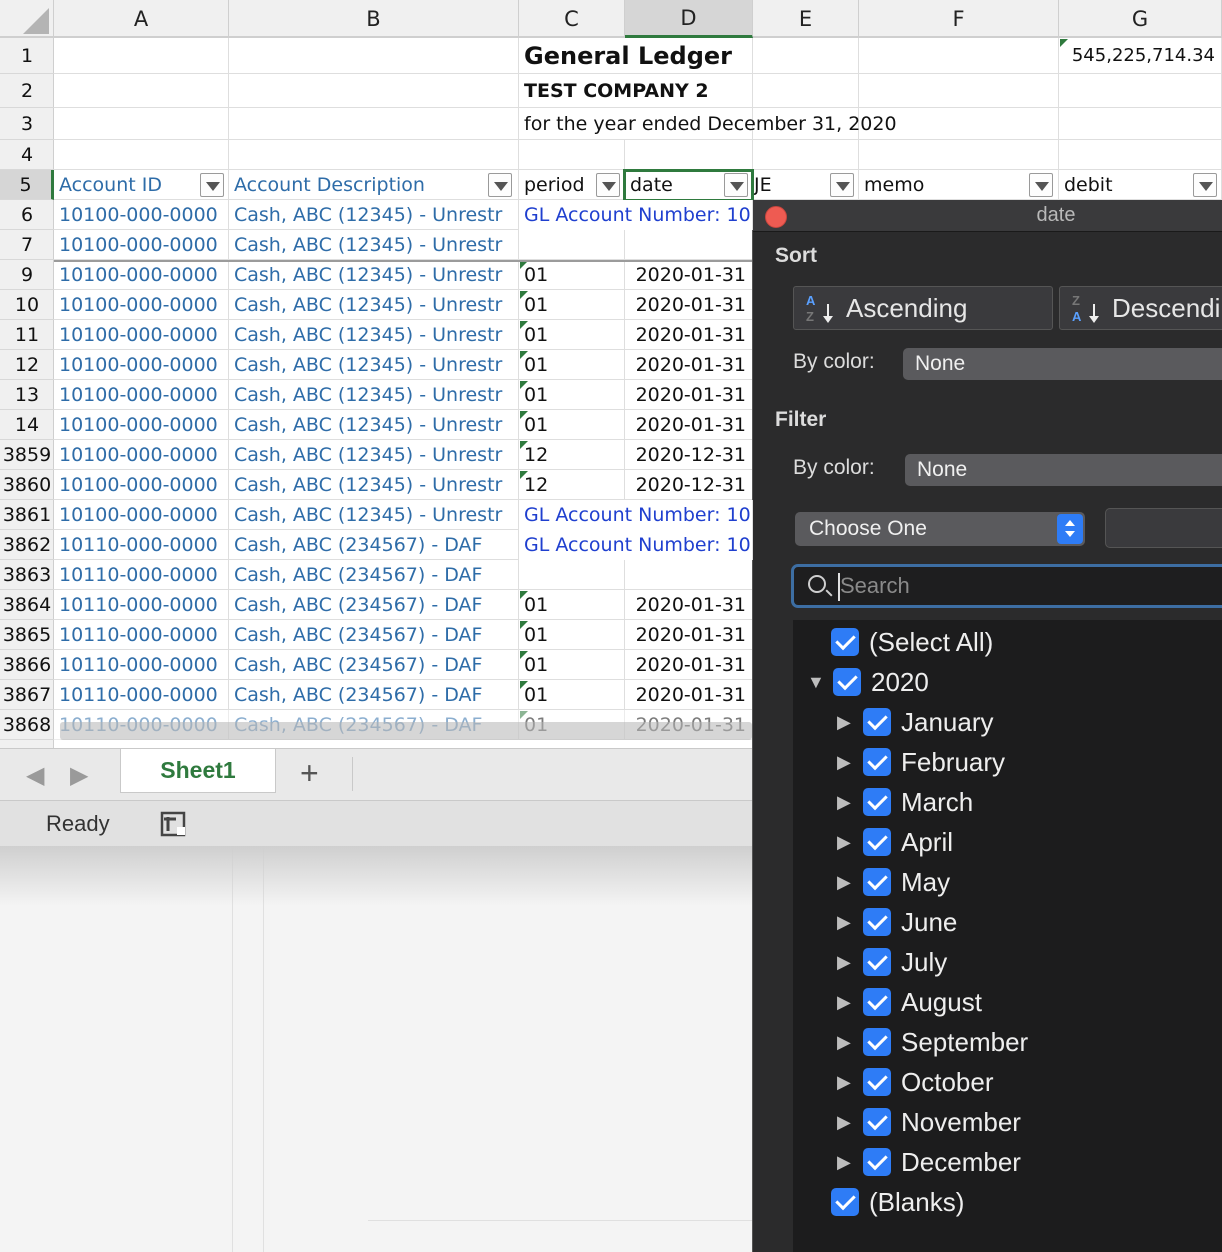  What do you see at coordinates (27, 185) in the screenshot?
I see `row-header: 5` at bounding box center [27, 185].